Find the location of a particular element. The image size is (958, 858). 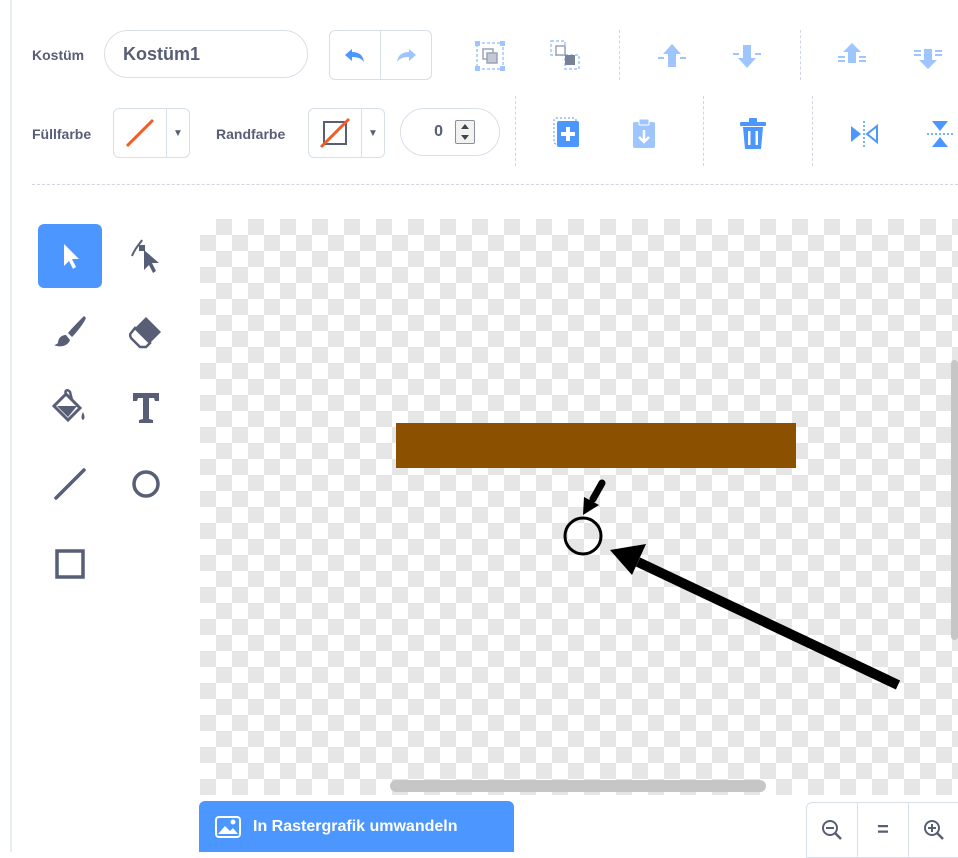

select-tool is located at coordinates (70, 256).